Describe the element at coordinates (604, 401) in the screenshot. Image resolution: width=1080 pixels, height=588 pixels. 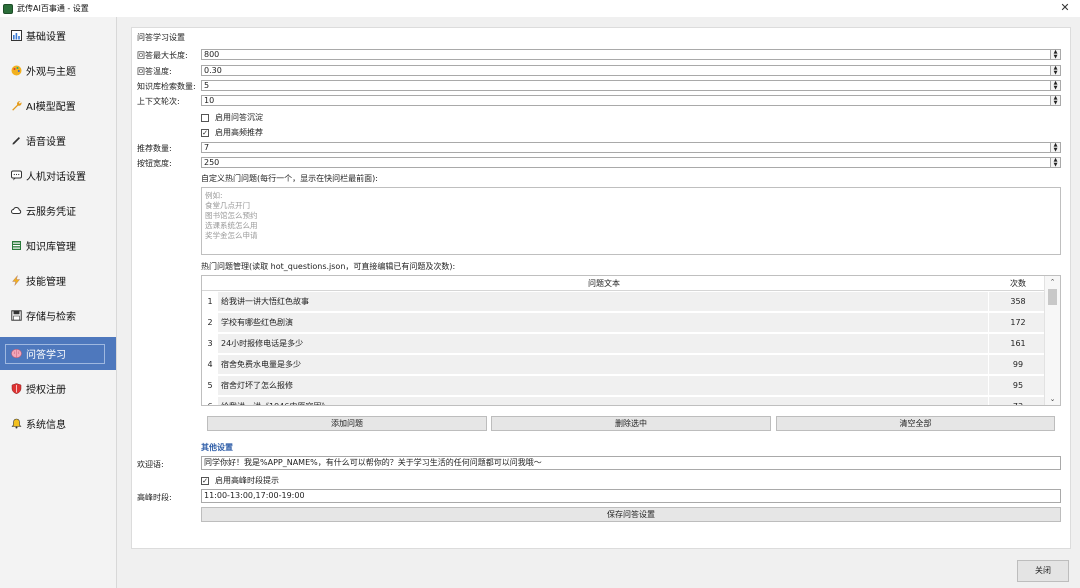
I see `question-cell: 给我讲一讲《1946中原突围》` at that location.